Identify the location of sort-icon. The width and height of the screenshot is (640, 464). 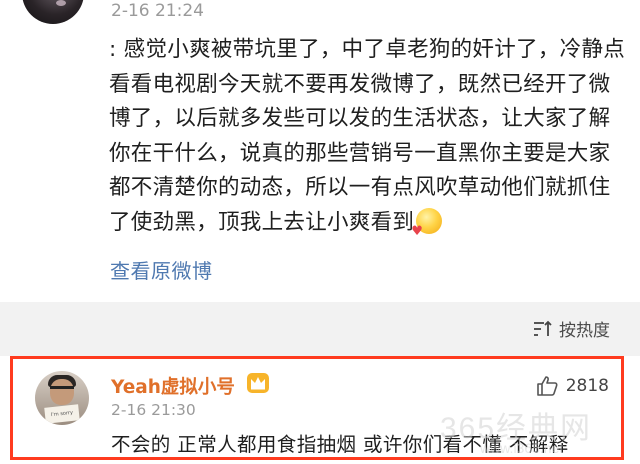
(543, 328).